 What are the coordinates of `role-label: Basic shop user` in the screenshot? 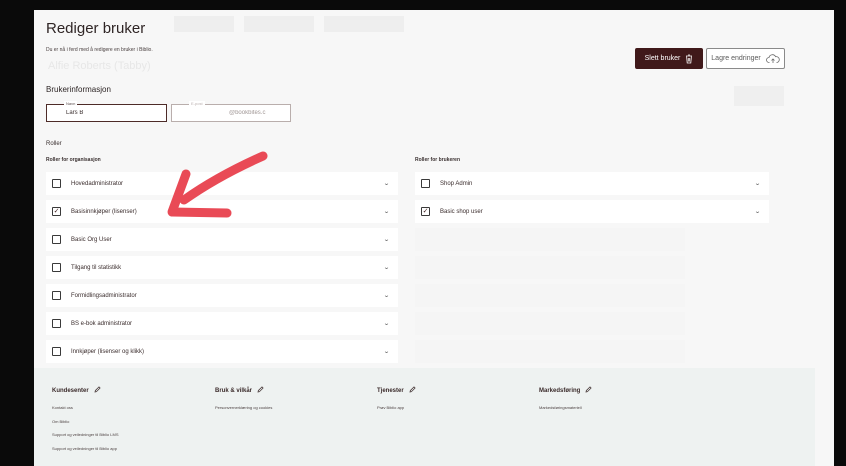 It's located at (461, 211).